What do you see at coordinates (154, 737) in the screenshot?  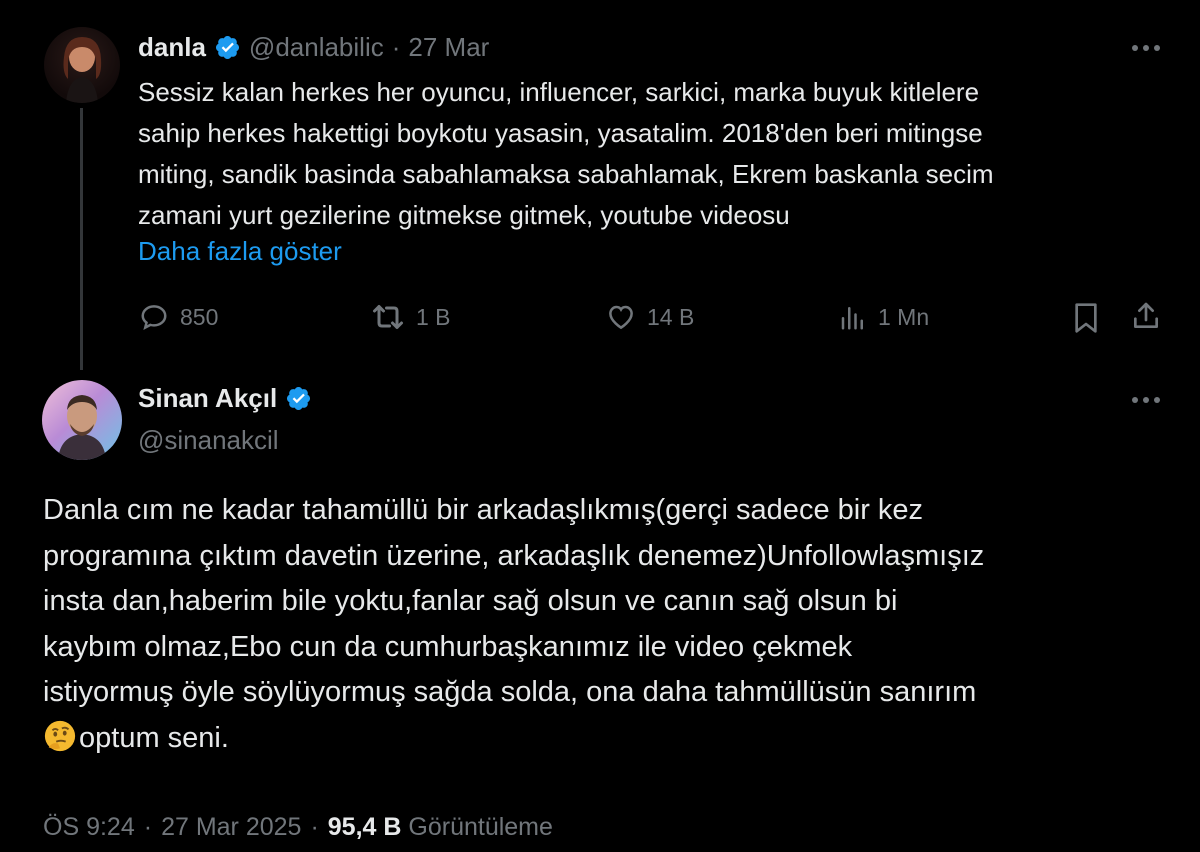 I see `tweet-text-tail: optum seni.` at bounding box center [154, 737].